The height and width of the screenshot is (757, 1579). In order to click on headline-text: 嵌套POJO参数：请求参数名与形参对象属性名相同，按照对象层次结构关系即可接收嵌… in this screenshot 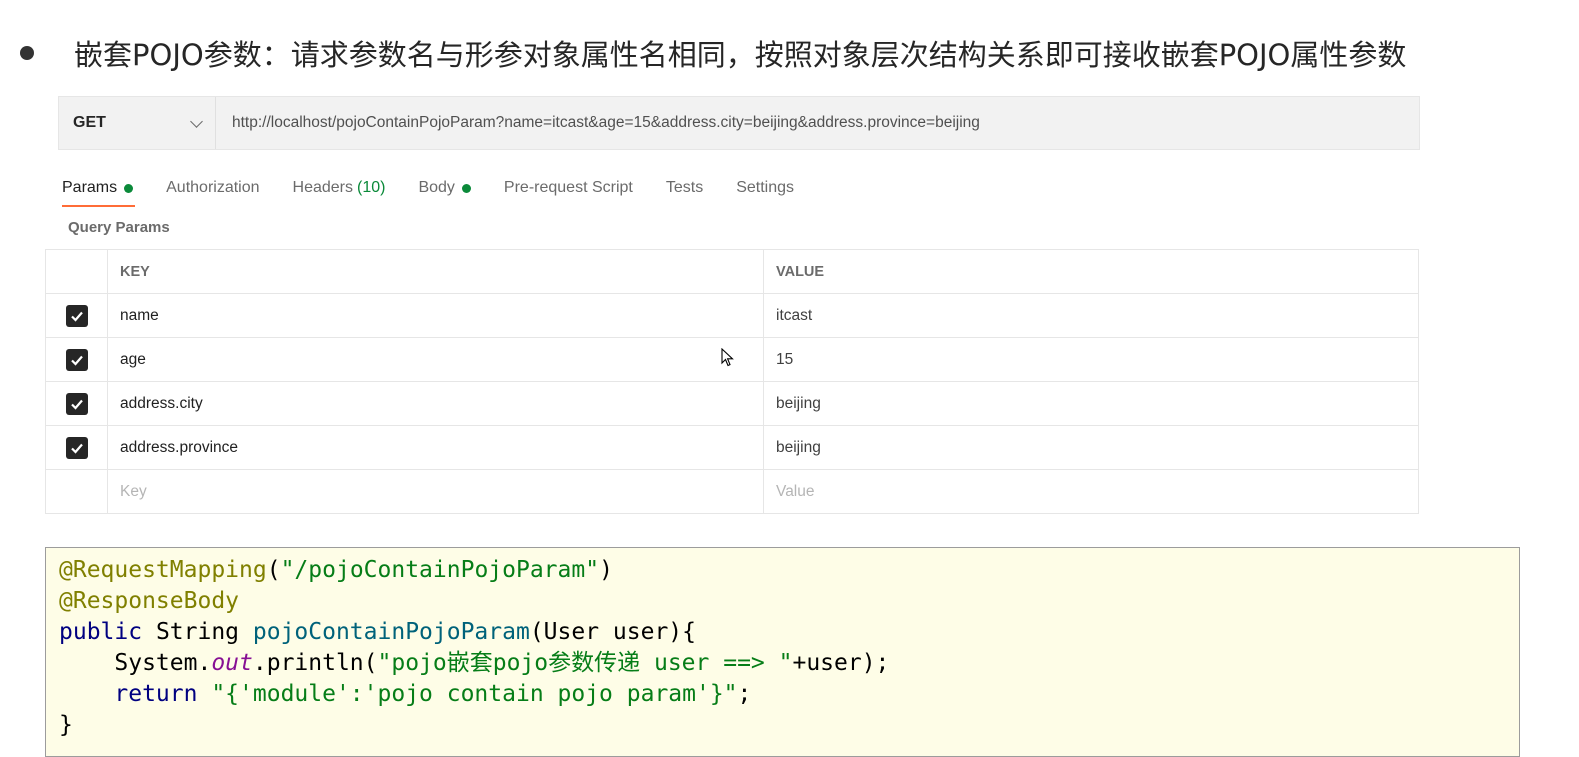, I will do `click(740, 55)`.